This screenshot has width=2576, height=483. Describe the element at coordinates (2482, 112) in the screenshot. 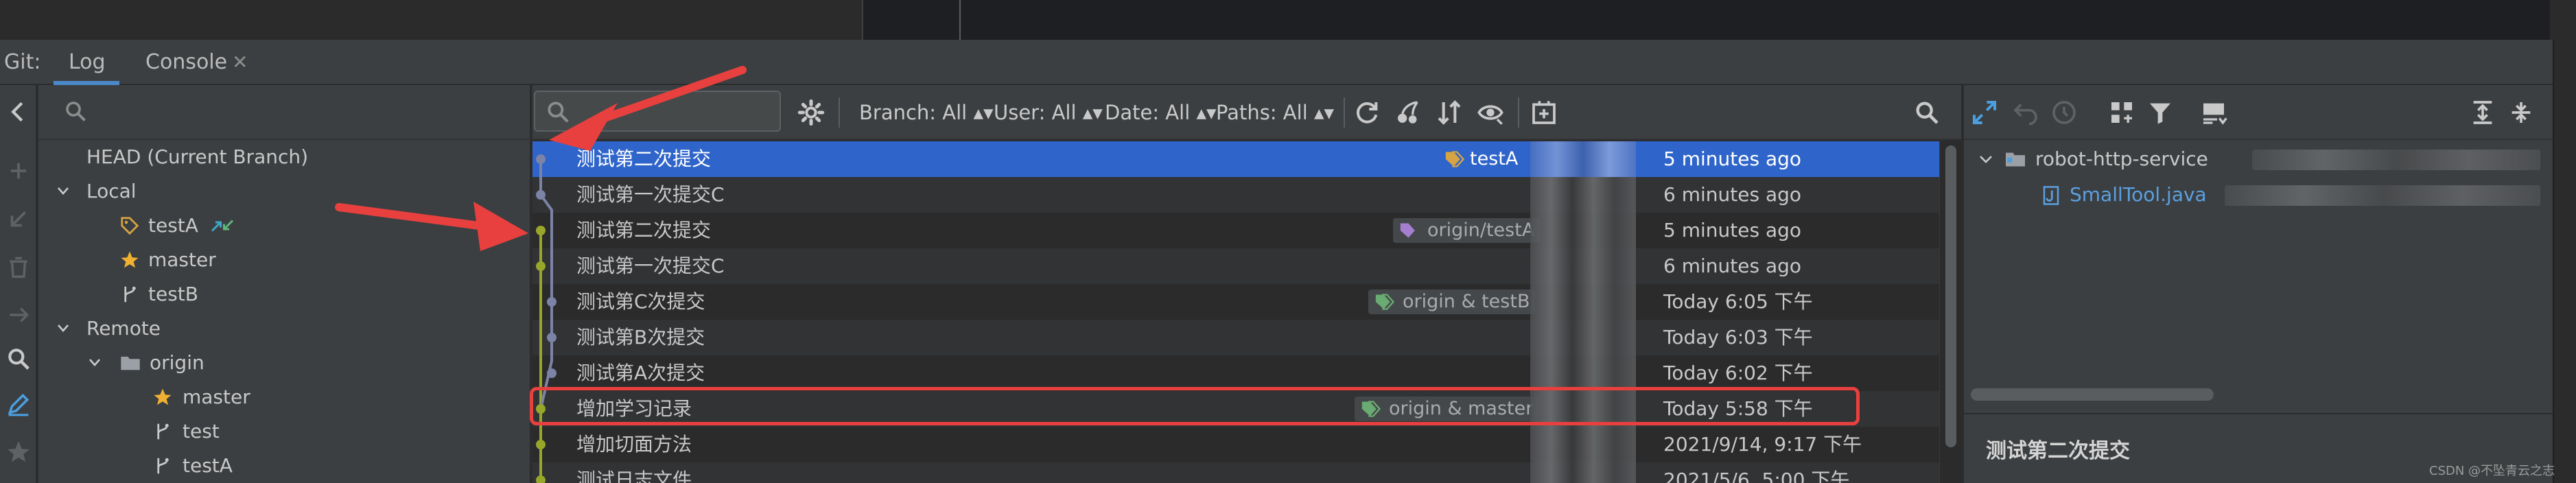

I see `expand-all-icon` at that location.